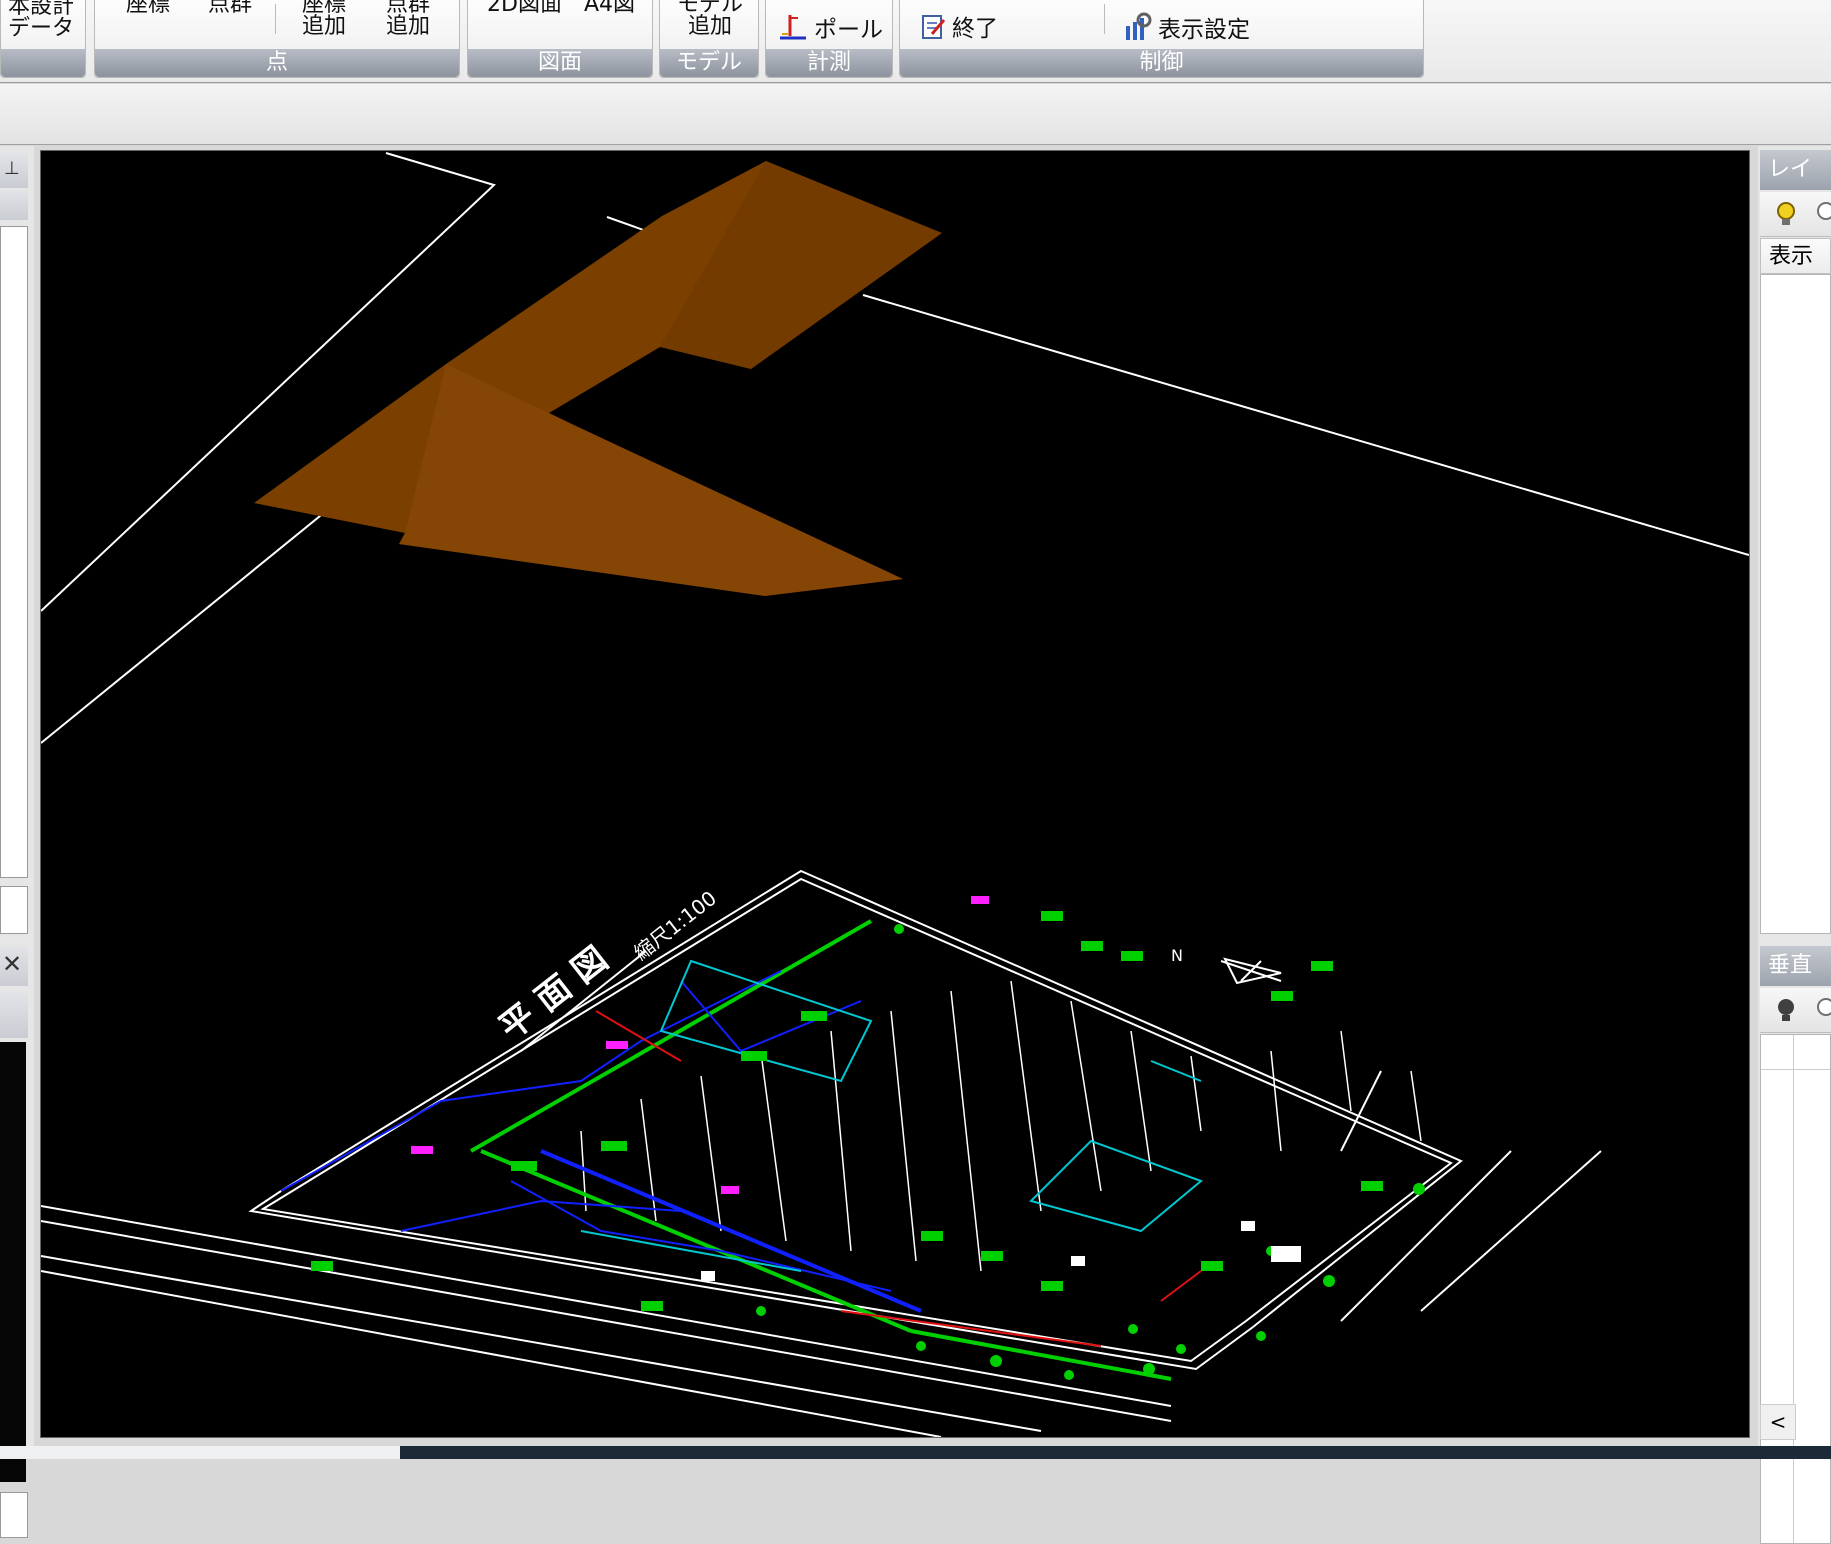 The height and width of the screenshot is (1544, 1831). What do you see at coordinates (1177, 955) in the screenshot?
I see `svg-text: N` at bounding box center [1177, 955].